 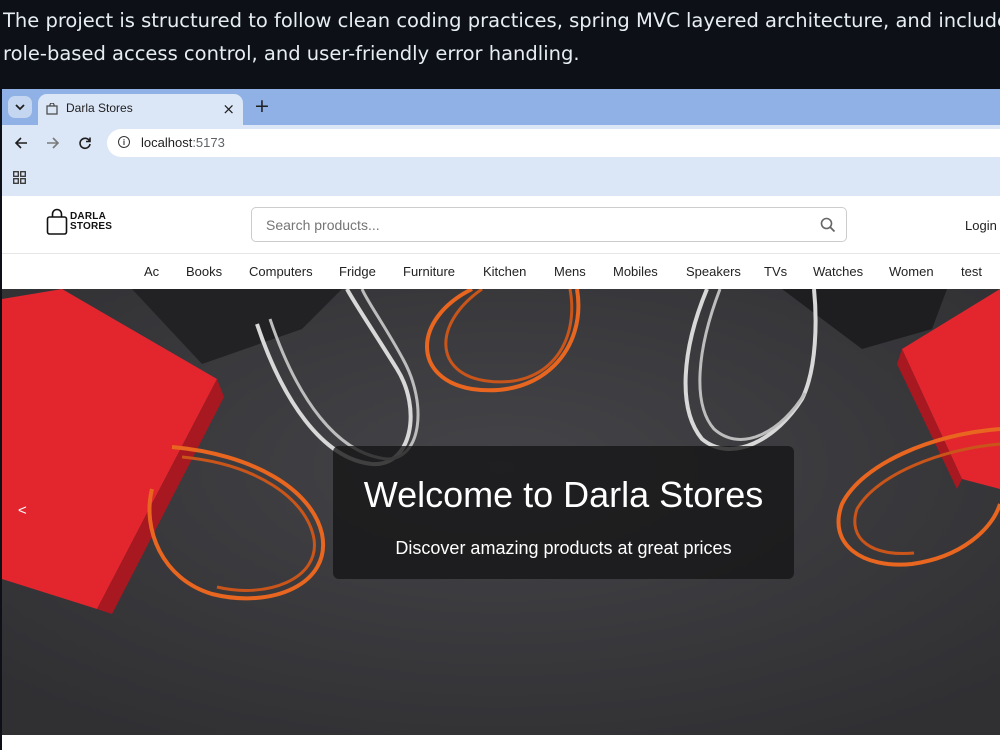 What do you see at coordinates (19, 177) in the screenshot?
I see `apps-grid-icon` at bounding box center [19, 177].